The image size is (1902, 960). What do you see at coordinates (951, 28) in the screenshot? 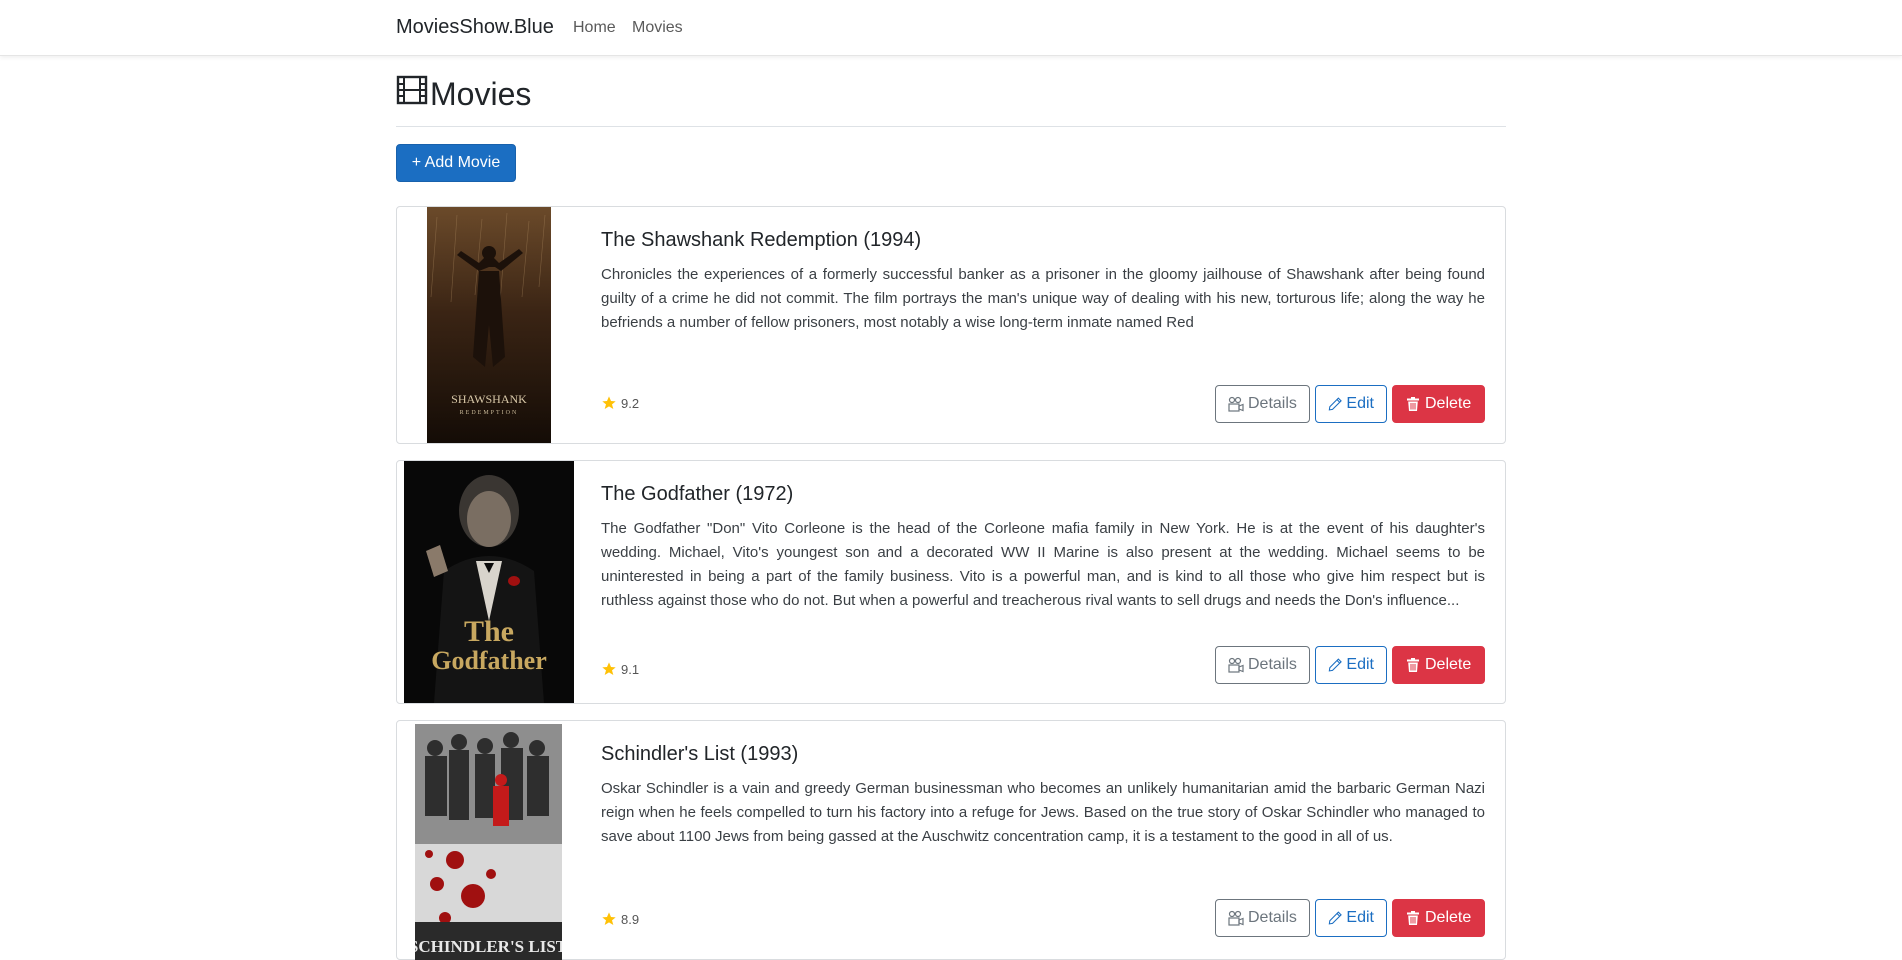
I see `top-navbar: MoviesShow.Blue Home Movies` at bounding box center [951, 28].